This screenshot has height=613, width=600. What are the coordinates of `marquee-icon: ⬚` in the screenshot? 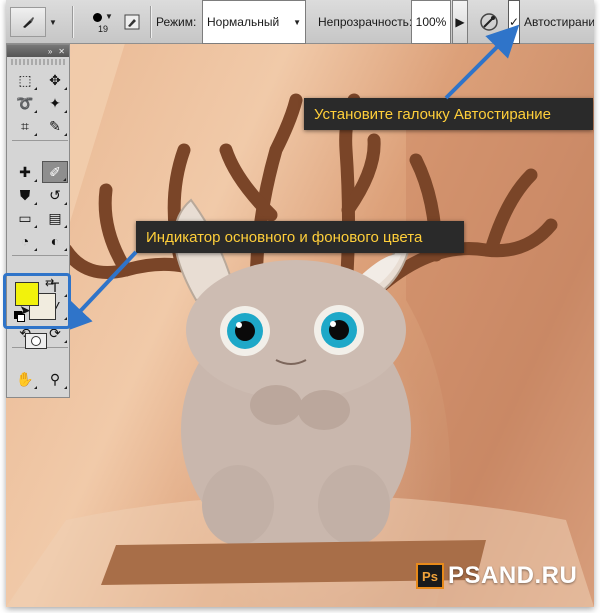 It's located at (25, 80).